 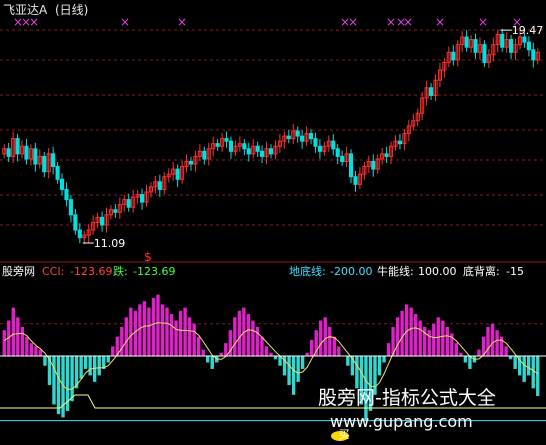 What do you see at coordinates (481, 271) in the screenshot?
I see `divergence-label: 底背离:` at bounding box center [481, 271].